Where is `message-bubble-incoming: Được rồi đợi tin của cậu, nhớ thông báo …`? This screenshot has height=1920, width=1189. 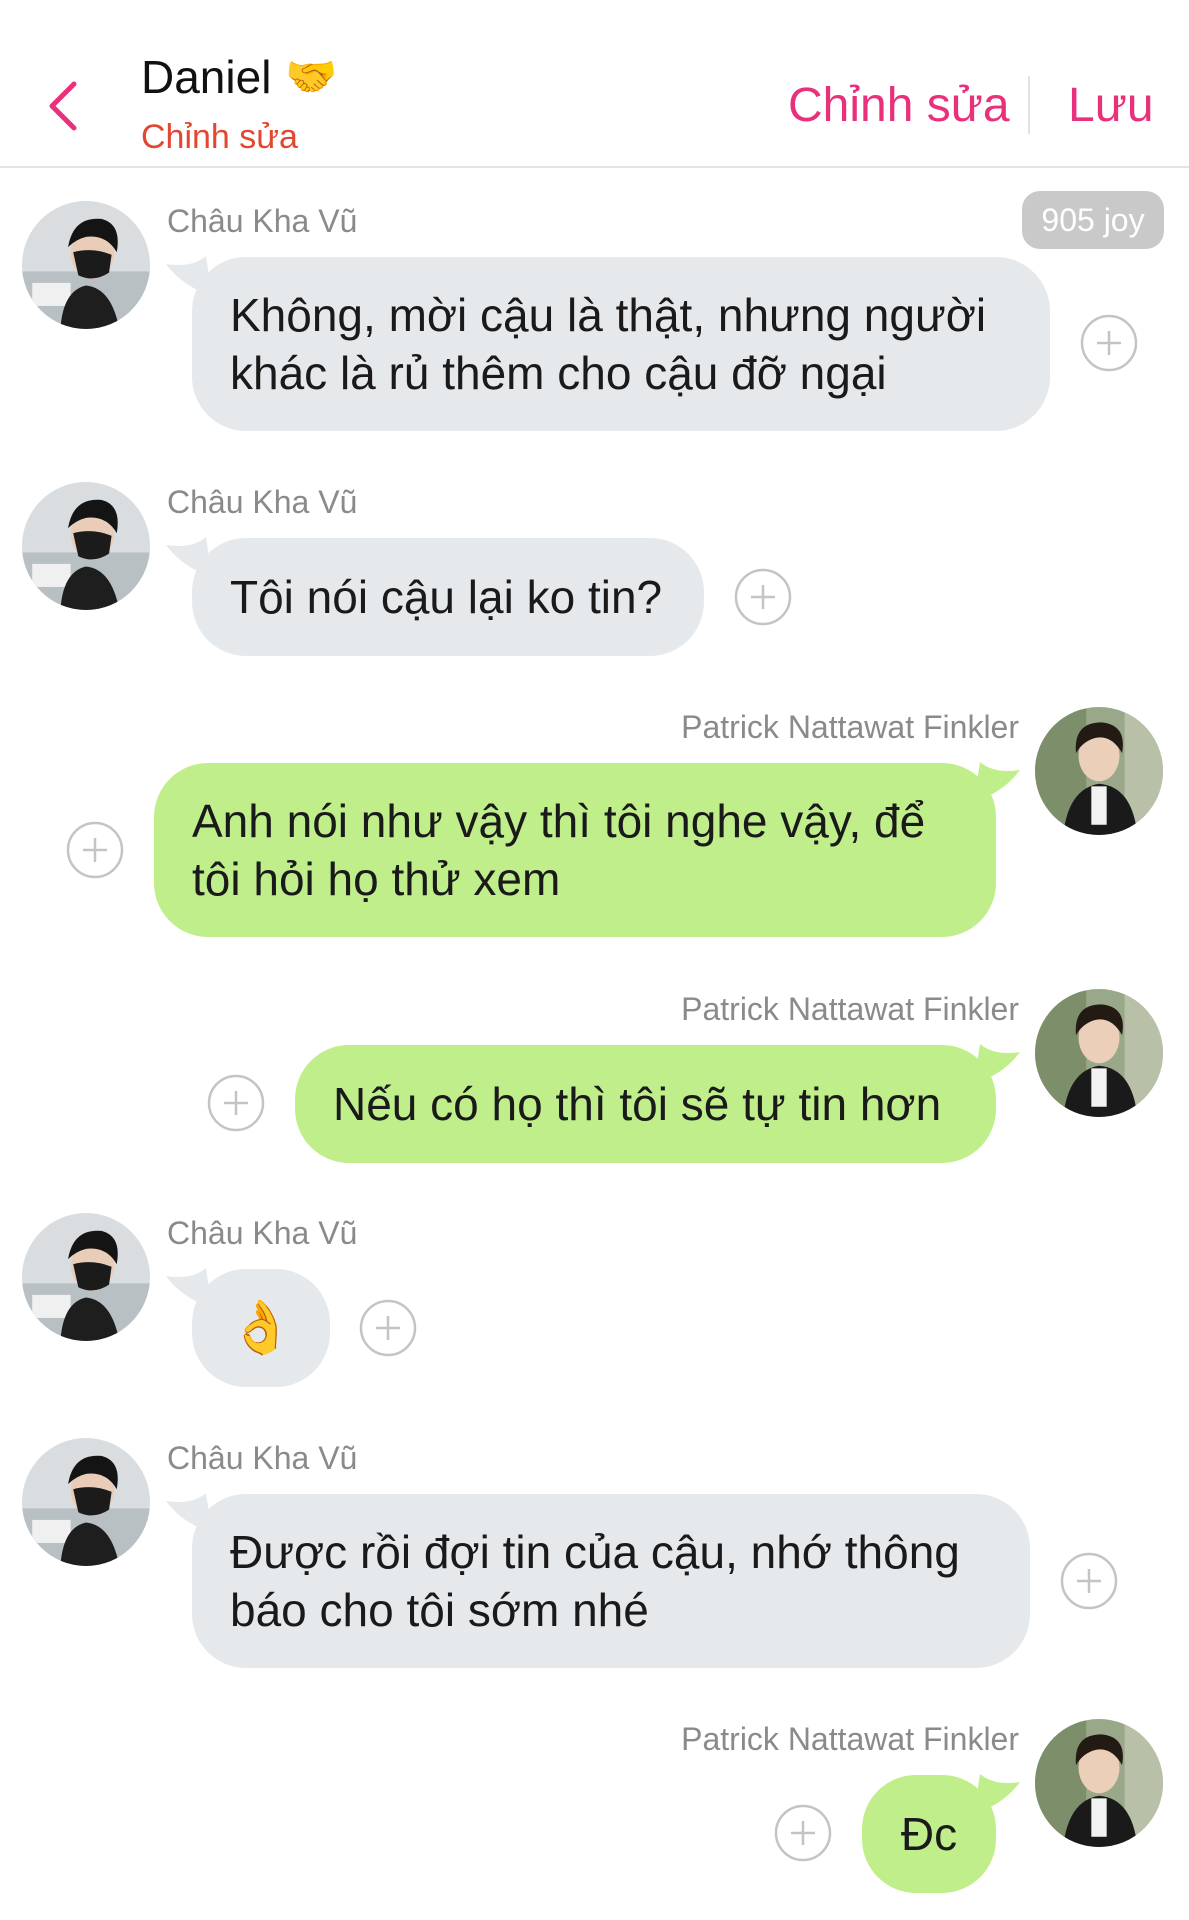
message-bubble-incoming: Được rồi đợi tin của cậu, nhớ thông báo … is located at coordinates (611, 1581).